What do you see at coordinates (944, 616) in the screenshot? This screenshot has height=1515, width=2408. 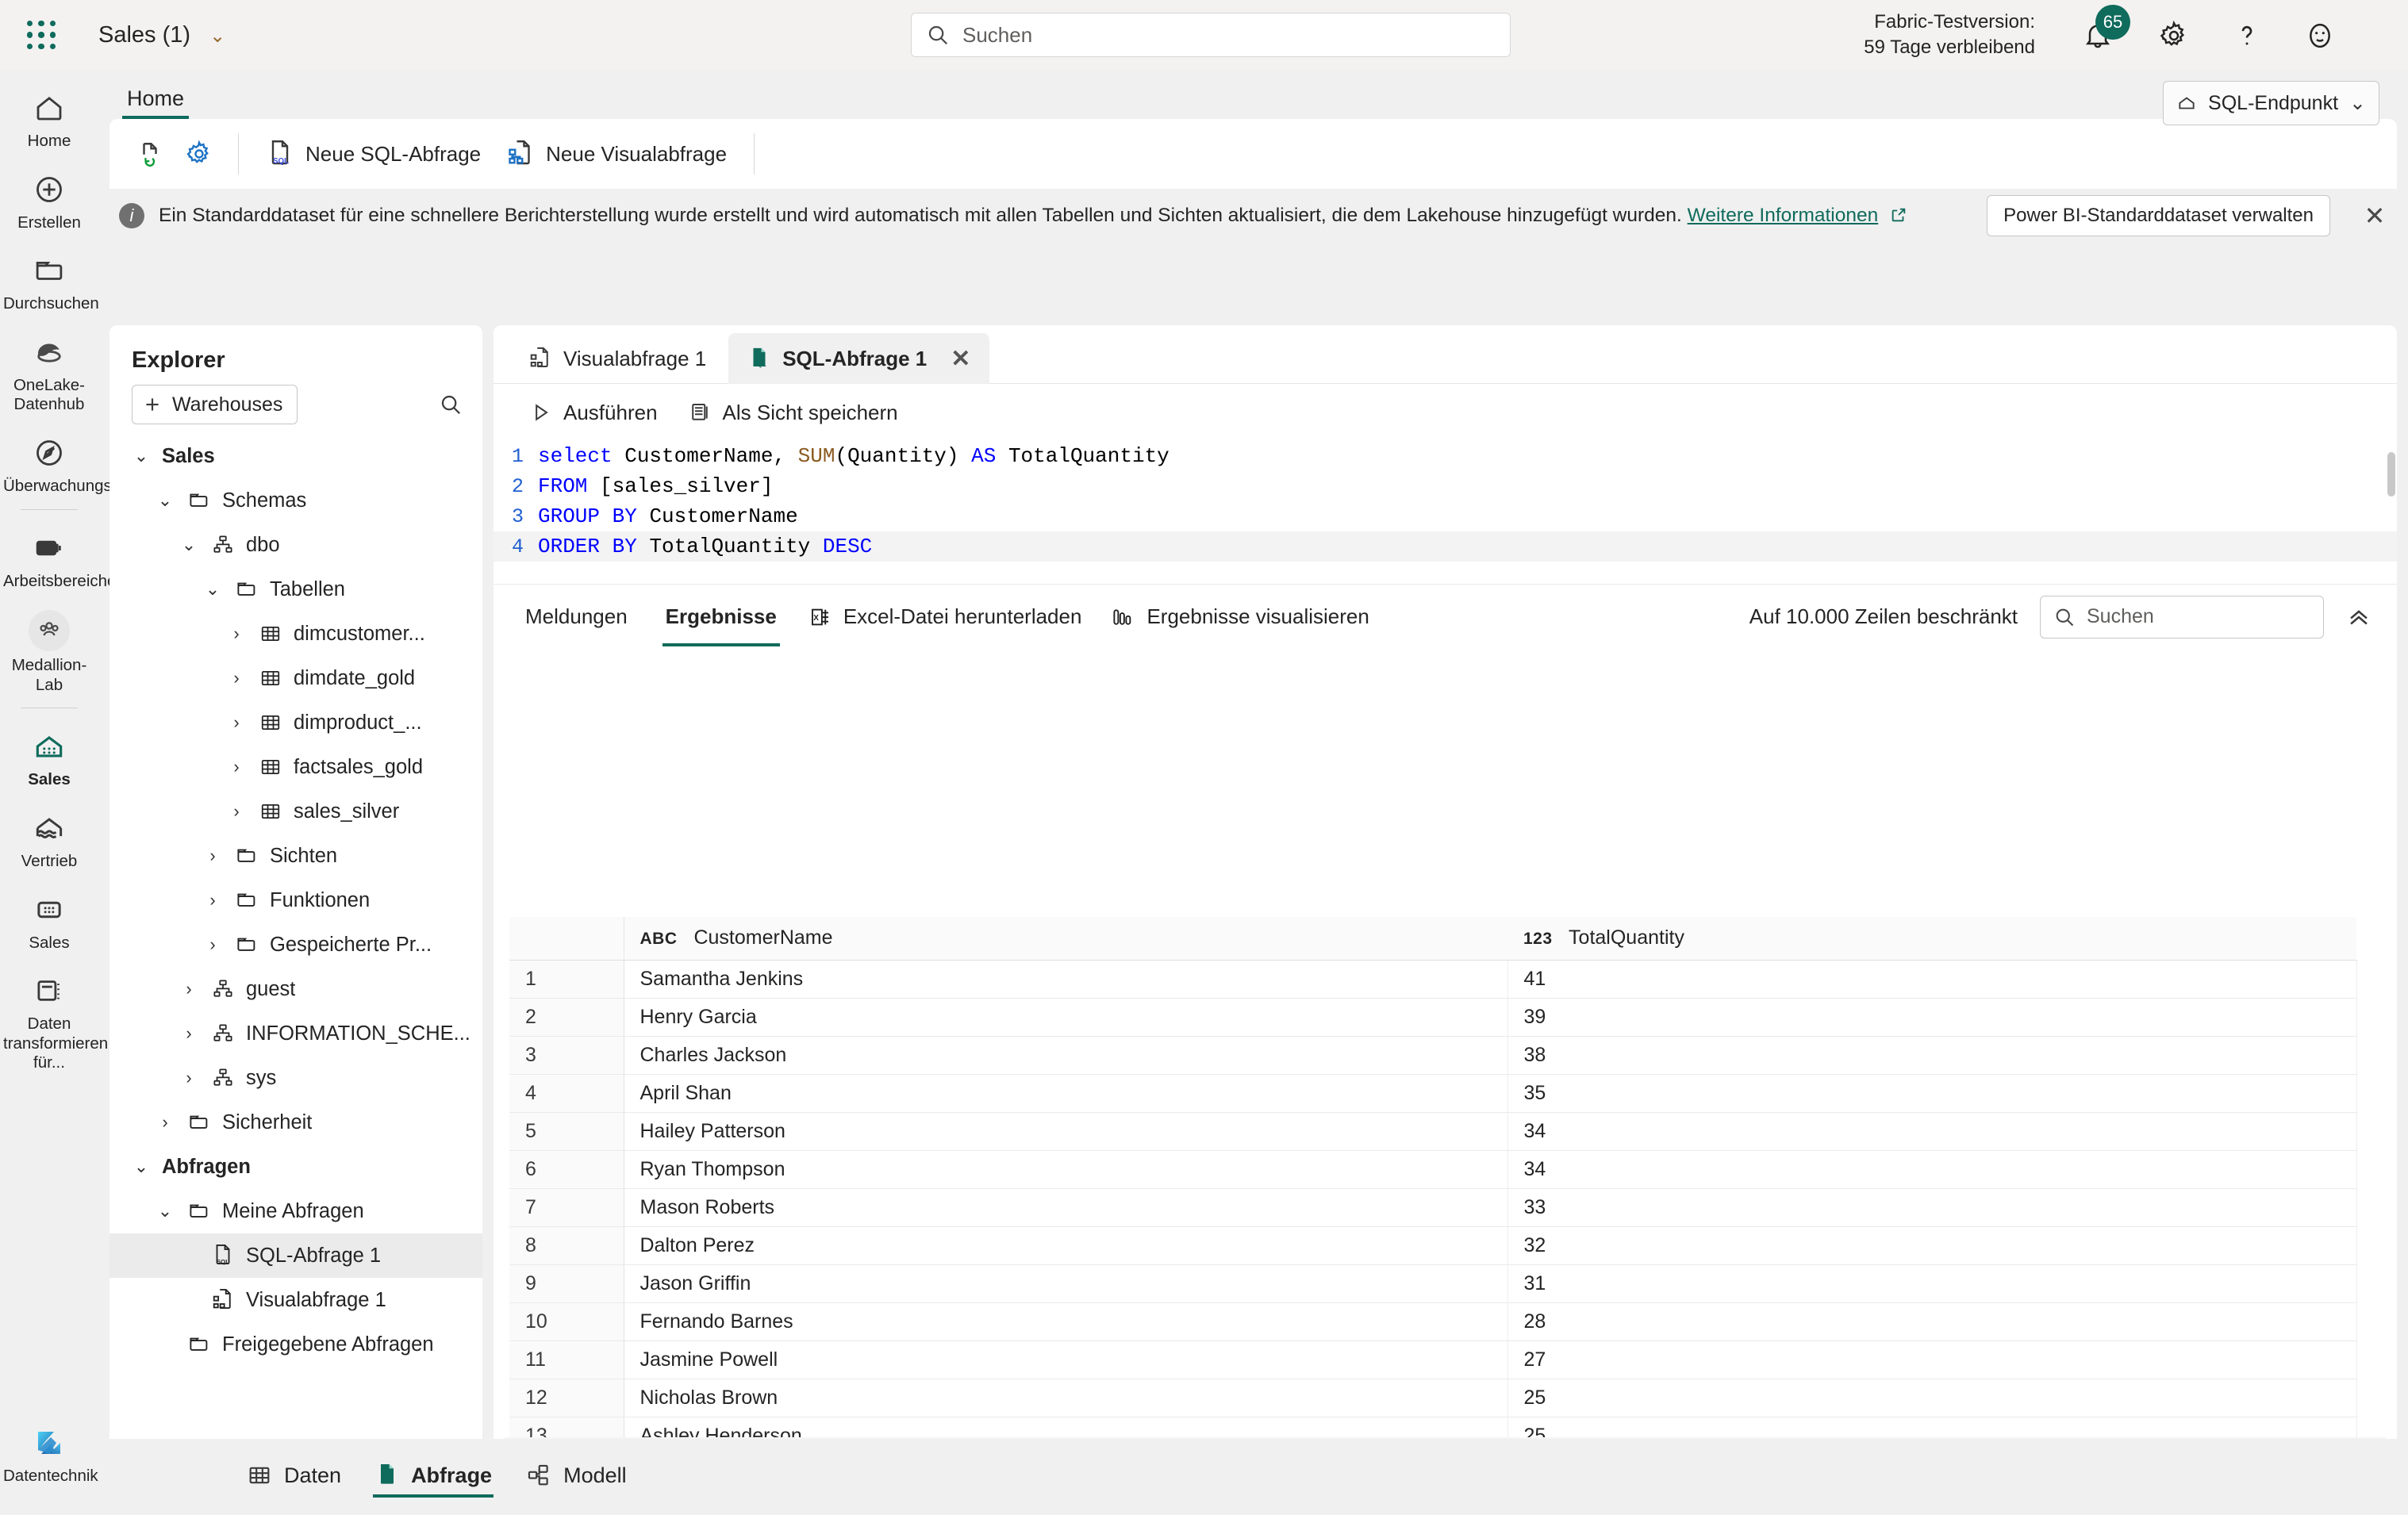 I see `download-excel-button: X Excel-Datei herunterladen` at bounding box center [944, 616].